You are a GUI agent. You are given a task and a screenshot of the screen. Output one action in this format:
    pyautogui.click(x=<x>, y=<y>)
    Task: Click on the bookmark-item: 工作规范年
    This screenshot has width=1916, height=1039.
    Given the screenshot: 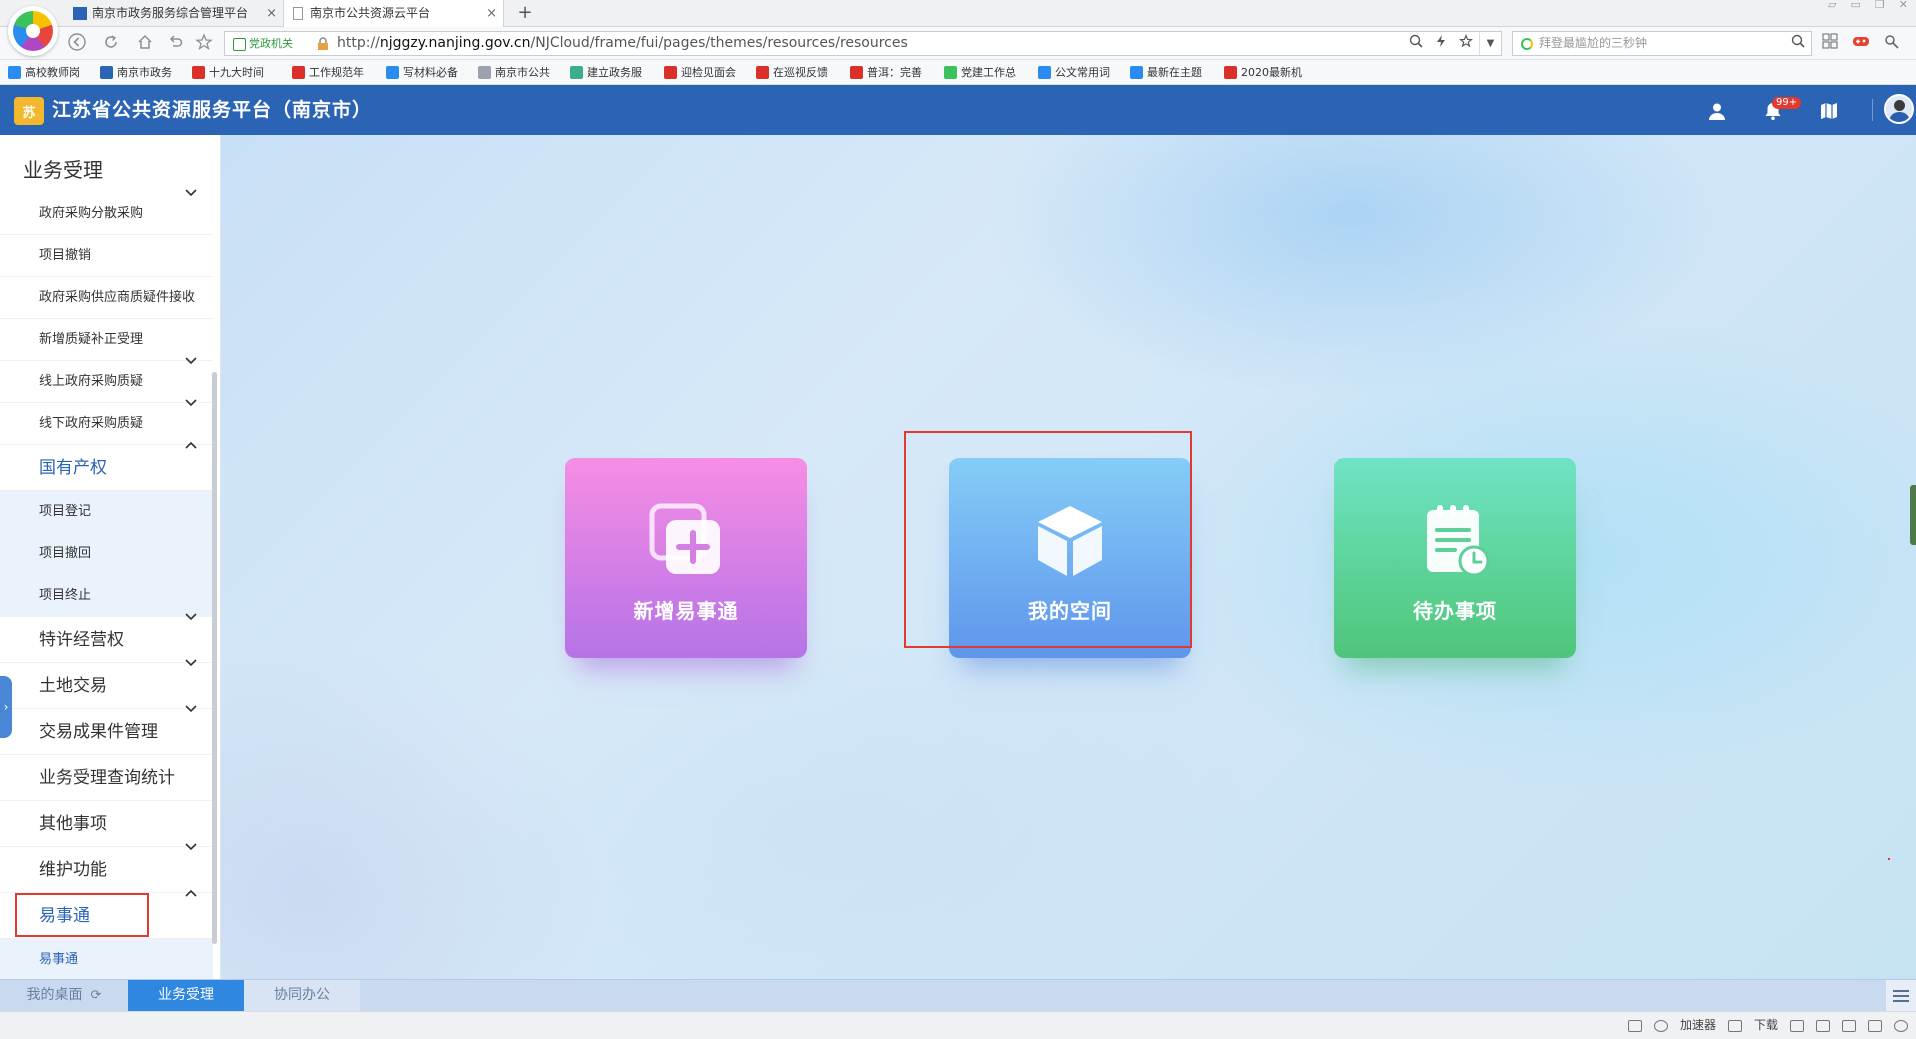 What is the action you would take?
    pyautogui.click(x=335, y=72)
    